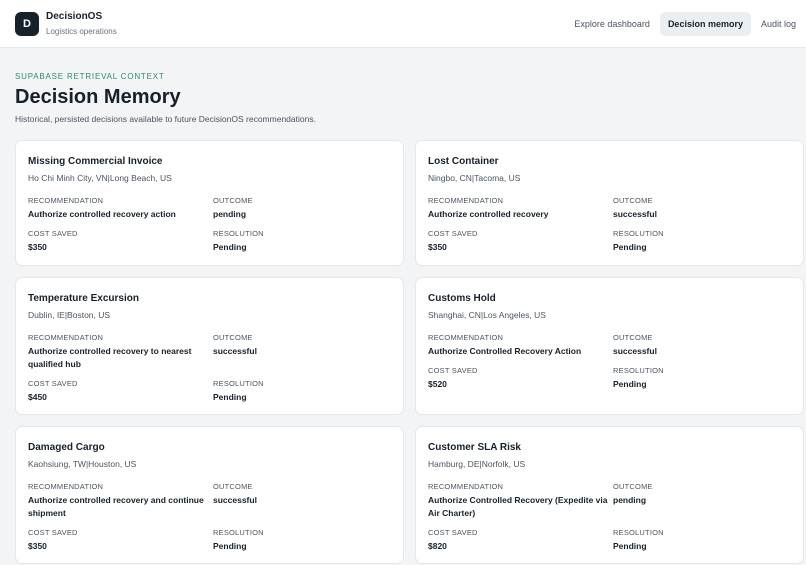 The width and height of the screenshot is (806, 565). Describe the element at coordinates (90, 76) in the screenshot. I see `section-eyebrow: SUPABASE RETRIEVAL CONTEXT` at that location.